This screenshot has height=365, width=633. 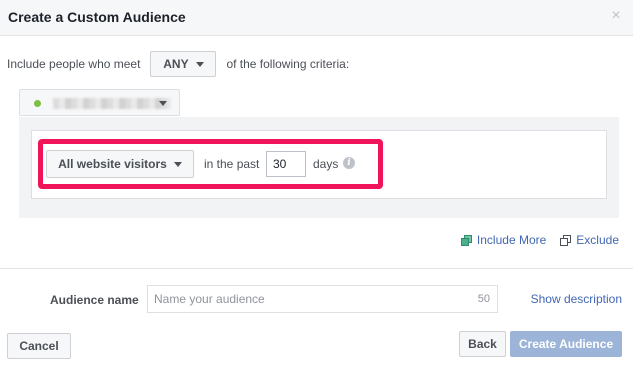 I want to click on action-links: Include More Exclude, so click(x=539, y=240).